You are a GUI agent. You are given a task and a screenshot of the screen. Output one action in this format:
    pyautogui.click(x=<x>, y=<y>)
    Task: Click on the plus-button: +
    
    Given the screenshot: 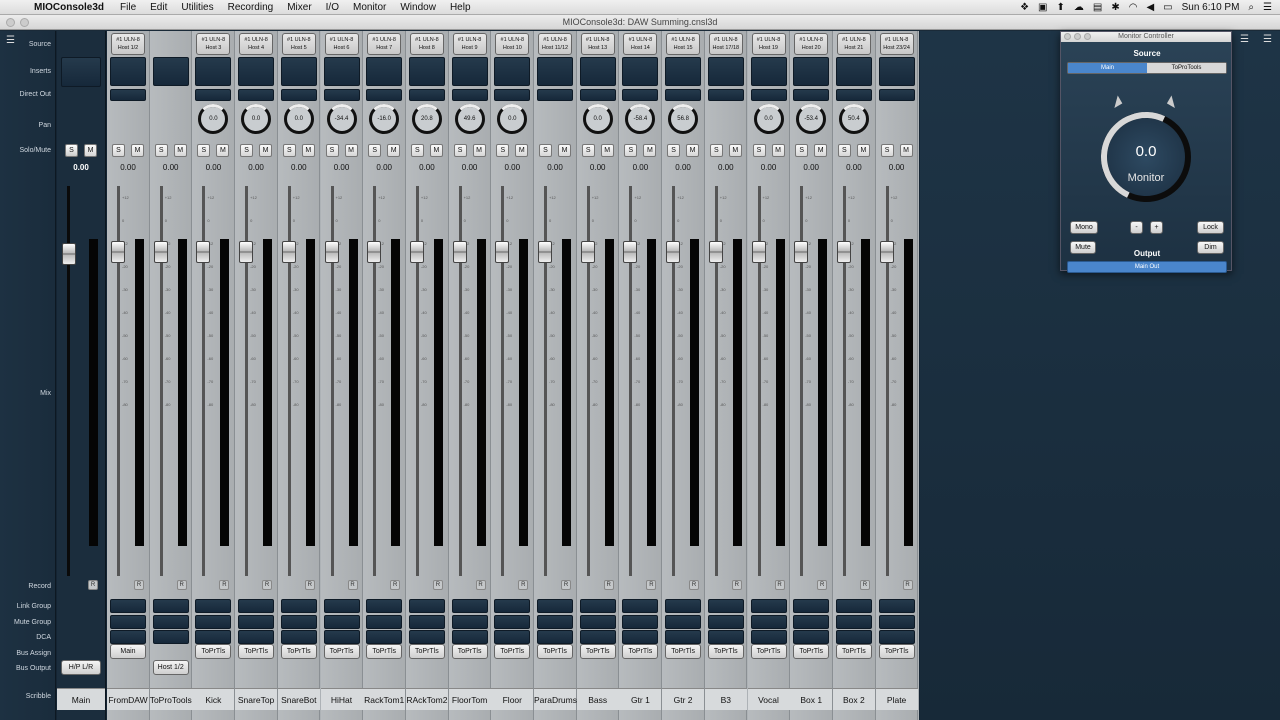 What is the action you would take?
    pyautogui.click(x=1156, y=227)
    